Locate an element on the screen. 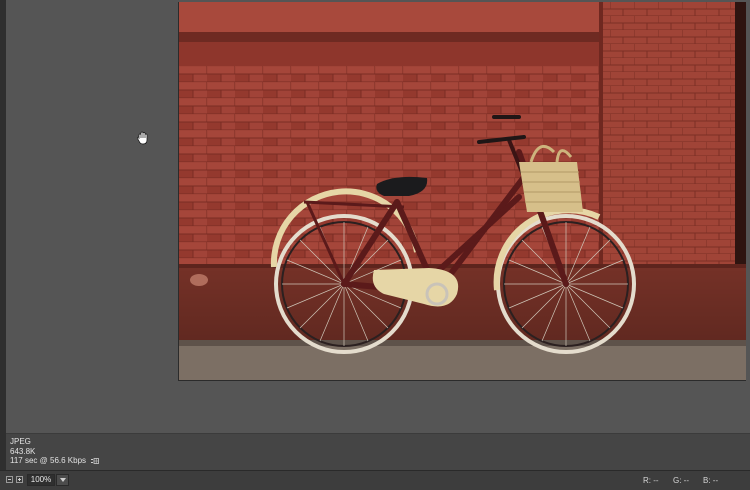  green-value: G: -- is located at coordinates (681, 480).